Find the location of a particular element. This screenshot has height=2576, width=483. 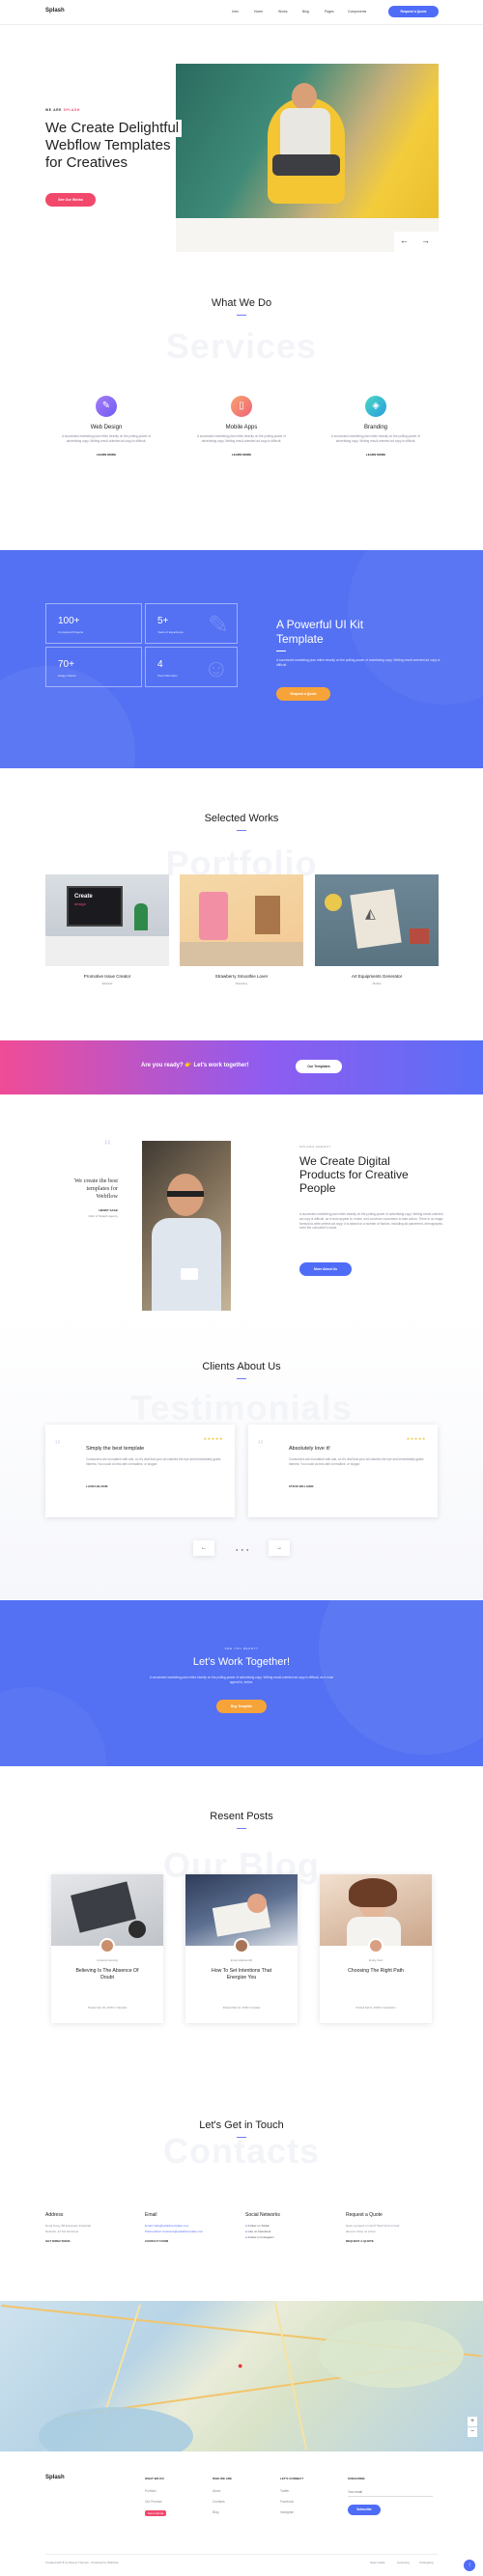

hero-prev-arrow: ← is located at coordinates (404, 240).